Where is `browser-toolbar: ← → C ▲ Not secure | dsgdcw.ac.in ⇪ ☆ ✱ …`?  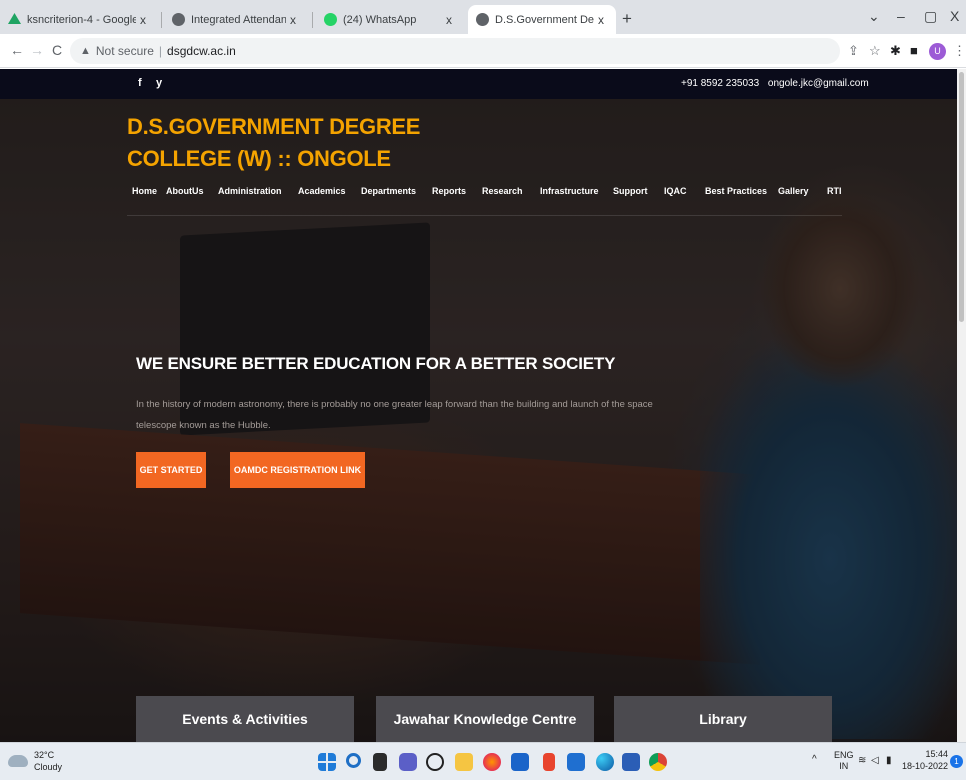 browser-toolbar: ← → C ▲ Not secure | dsgdcw.ac.in ⇪ ☆ ✱ … is located at coordinates (483, 51).